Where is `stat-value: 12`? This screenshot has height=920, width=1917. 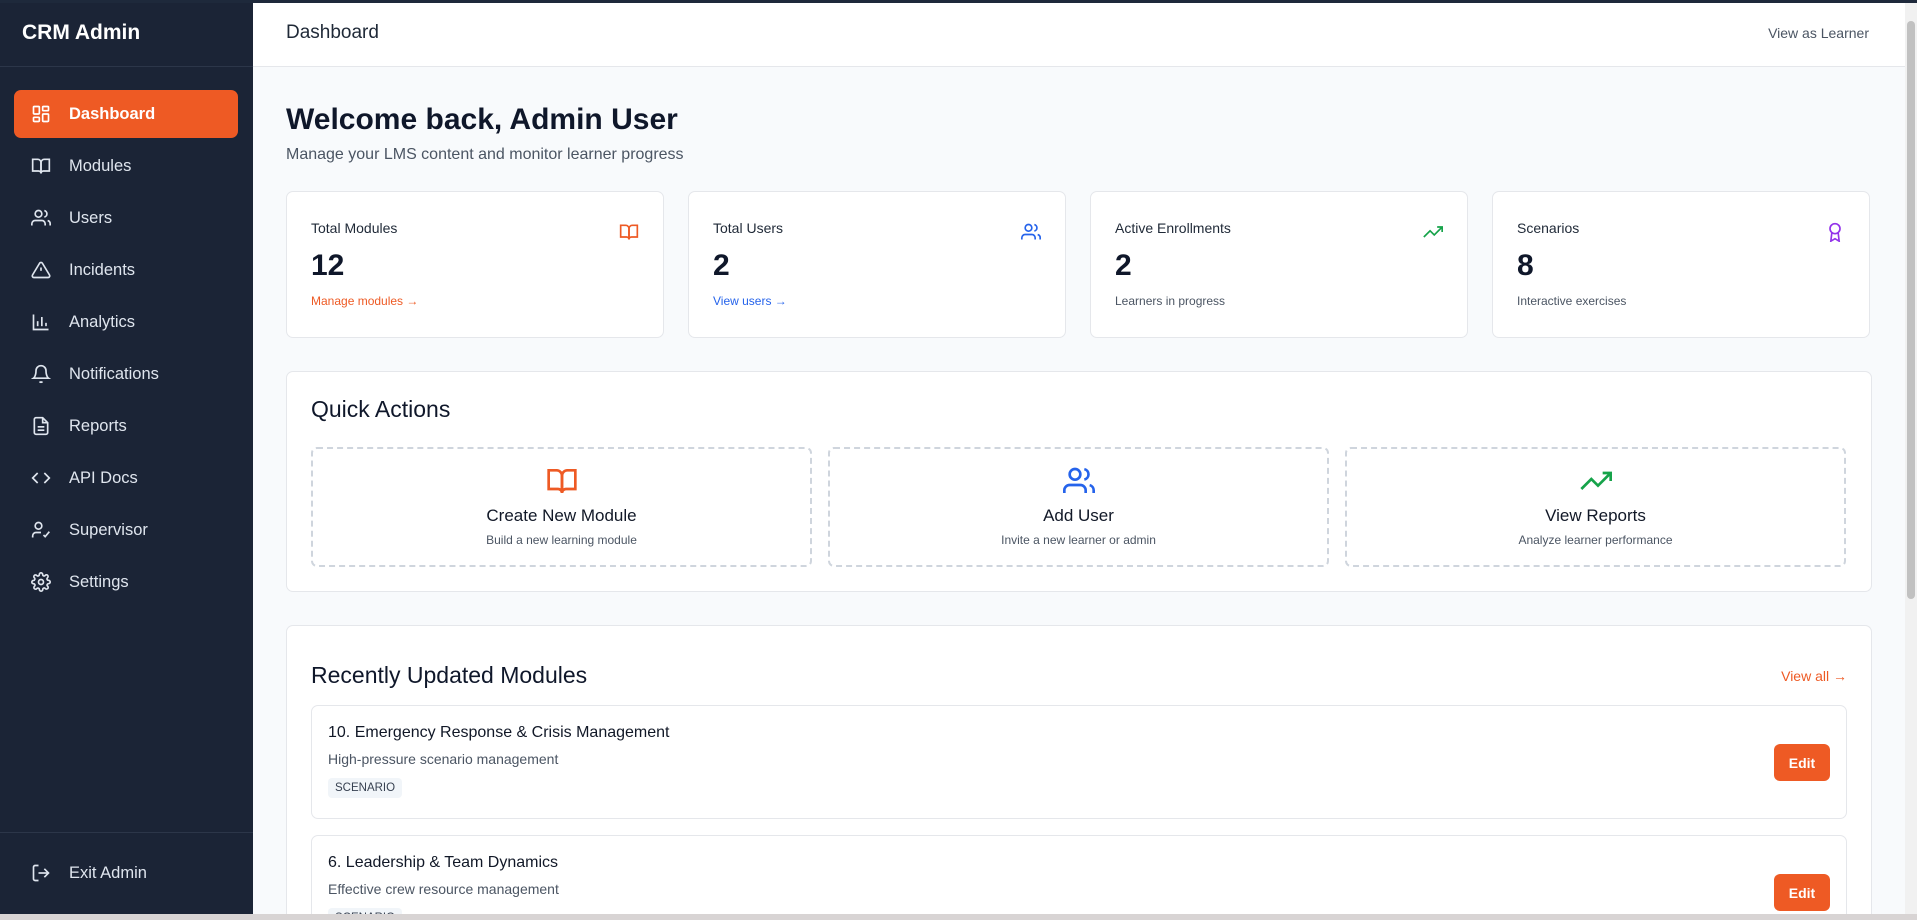
stat-value: 12 is located at coordinates (328, 265).